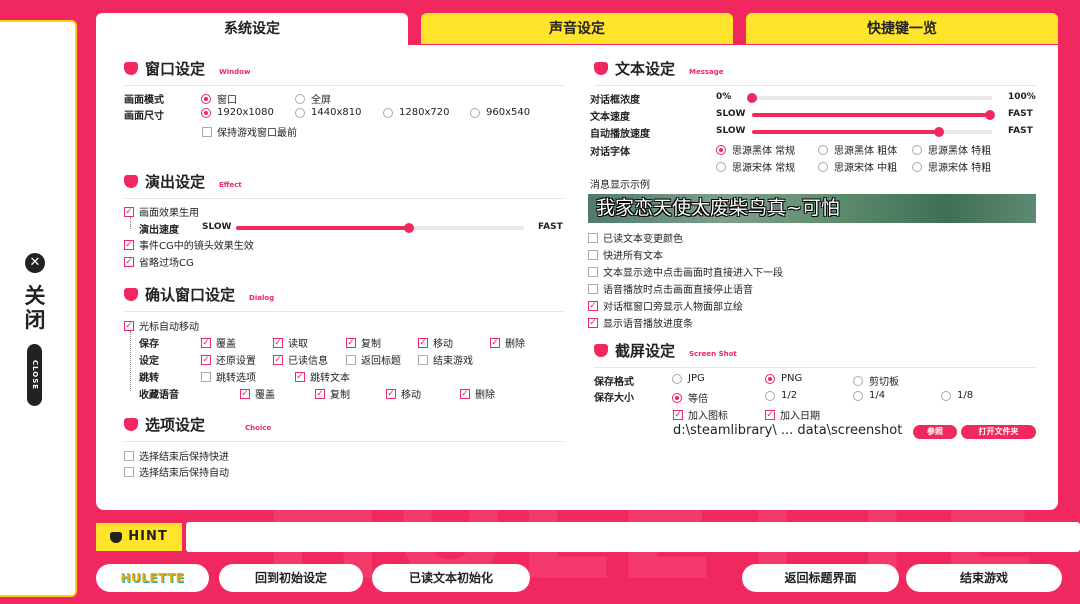  What do you see at coordinates (960, 151) in the screenshot?
I see `radio-label: 思源黑体 特粗` at bounding box center [960, 151].